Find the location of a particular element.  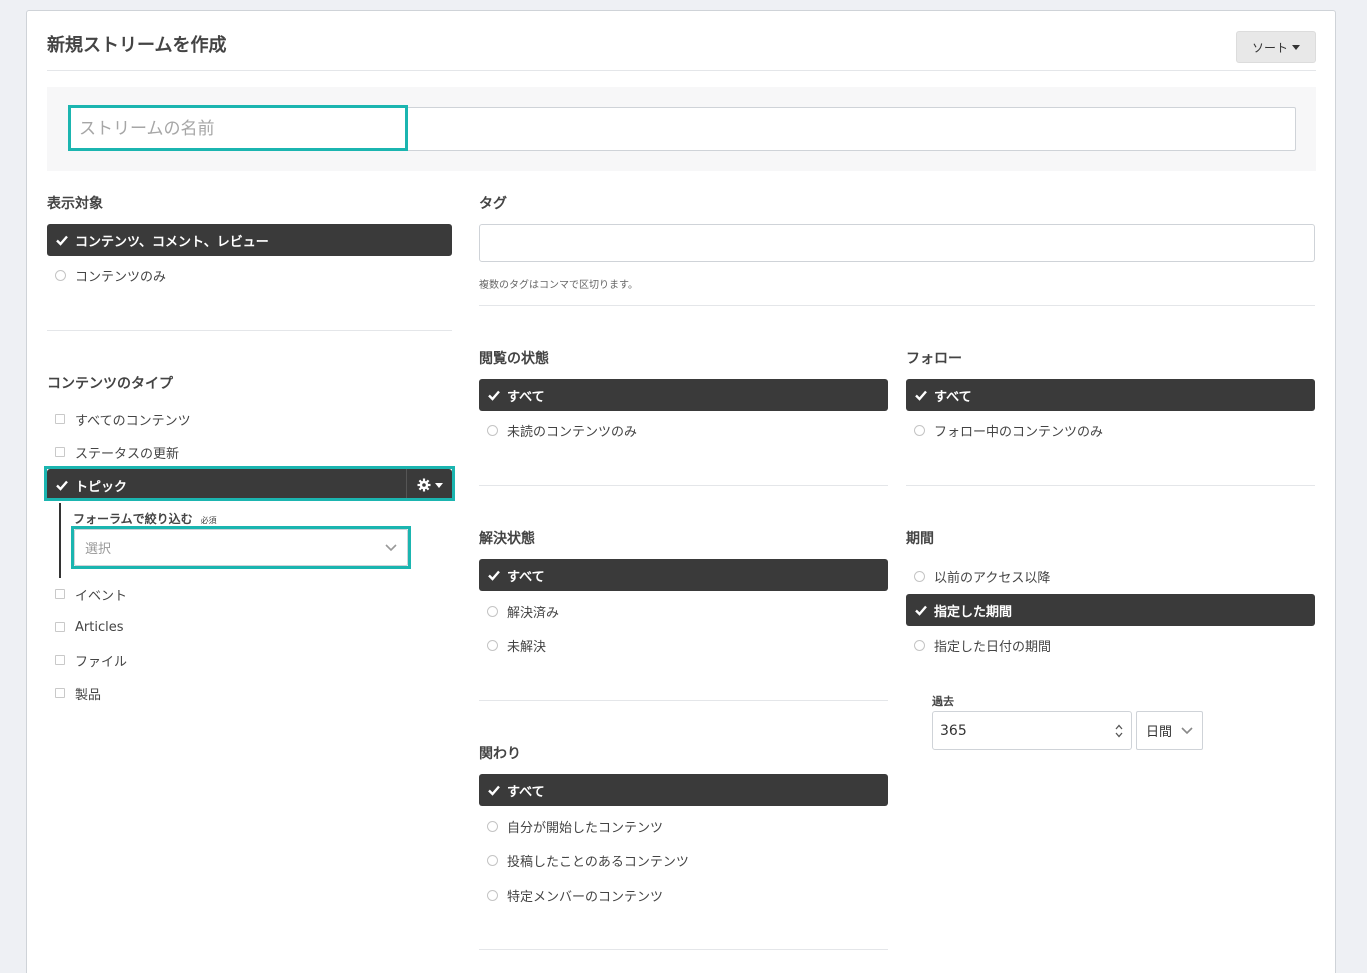

content-type-item-articles: Articles is located at coordinates (85, 627).